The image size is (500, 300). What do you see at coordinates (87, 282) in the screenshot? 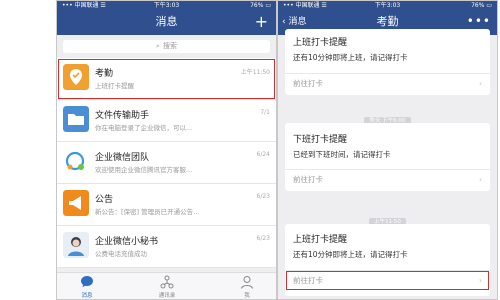
I see `message-icon` at bounding box center [87, 282].